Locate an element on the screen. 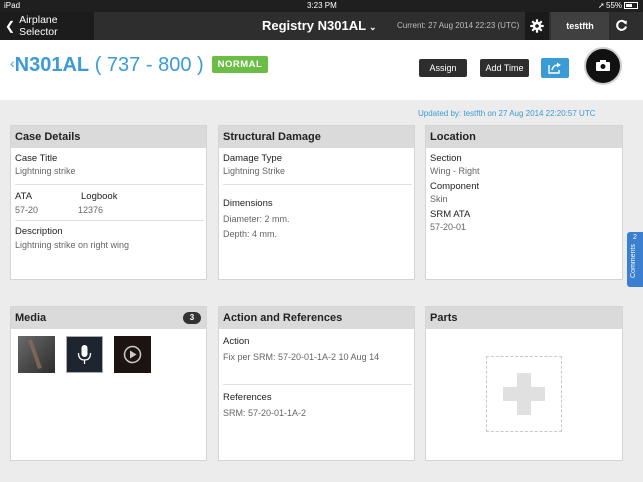 The width and height of the screenshot is (643, 482). srm-ata-label: SRM ATA is located at coordinates (450, 214).